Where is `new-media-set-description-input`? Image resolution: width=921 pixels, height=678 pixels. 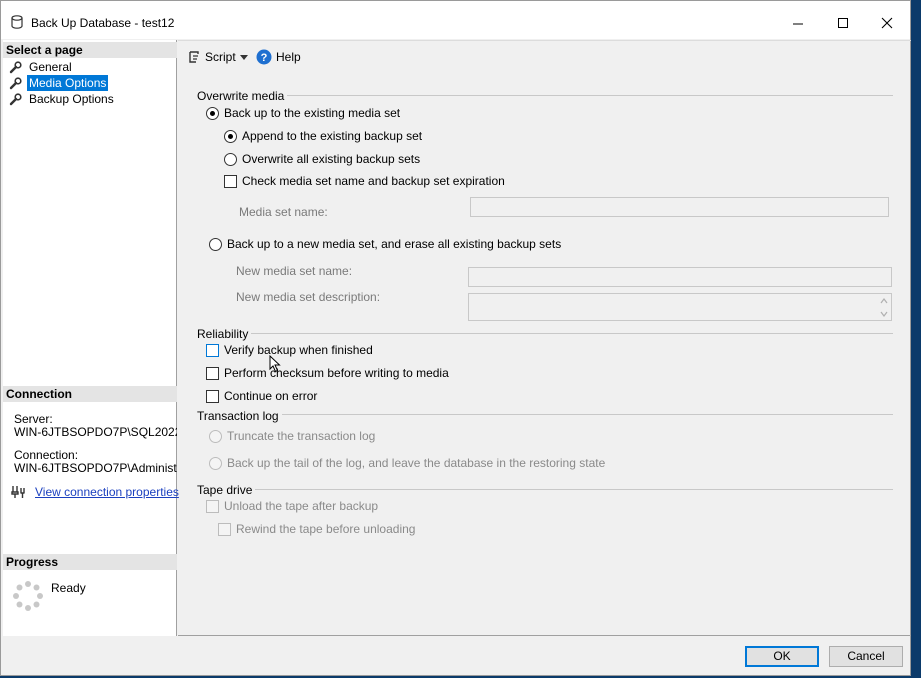 new-media-set-description-input is located at coordinates (680, 307).